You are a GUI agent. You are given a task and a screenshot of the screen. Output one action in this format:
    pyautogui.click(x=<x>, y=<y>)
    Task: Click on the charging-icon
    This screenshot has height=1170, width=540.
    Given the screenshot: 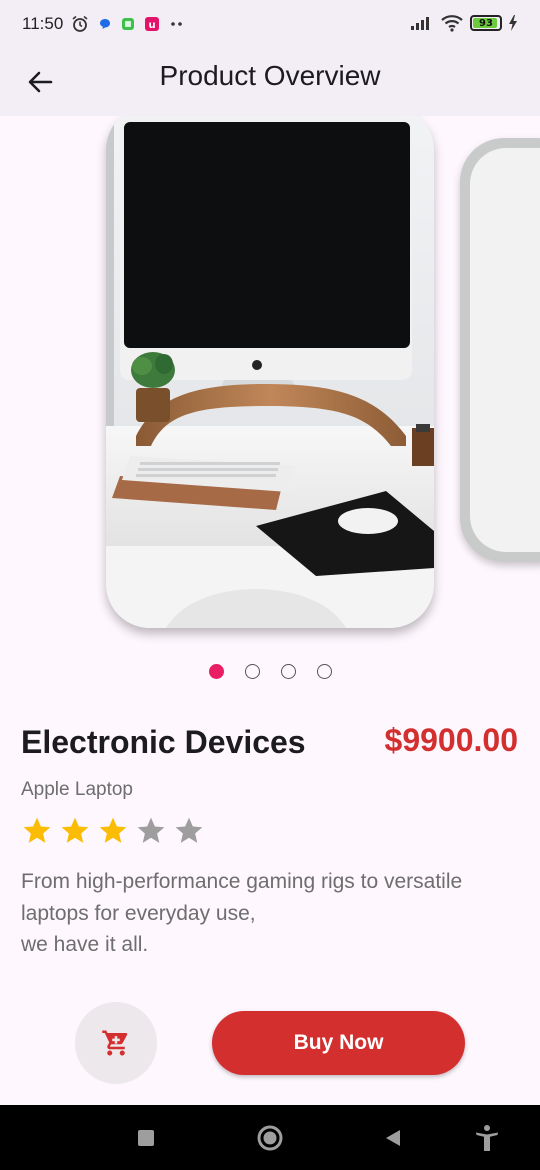 What is the action you would take?
    pyautogui.click(x=513, y=23)
    